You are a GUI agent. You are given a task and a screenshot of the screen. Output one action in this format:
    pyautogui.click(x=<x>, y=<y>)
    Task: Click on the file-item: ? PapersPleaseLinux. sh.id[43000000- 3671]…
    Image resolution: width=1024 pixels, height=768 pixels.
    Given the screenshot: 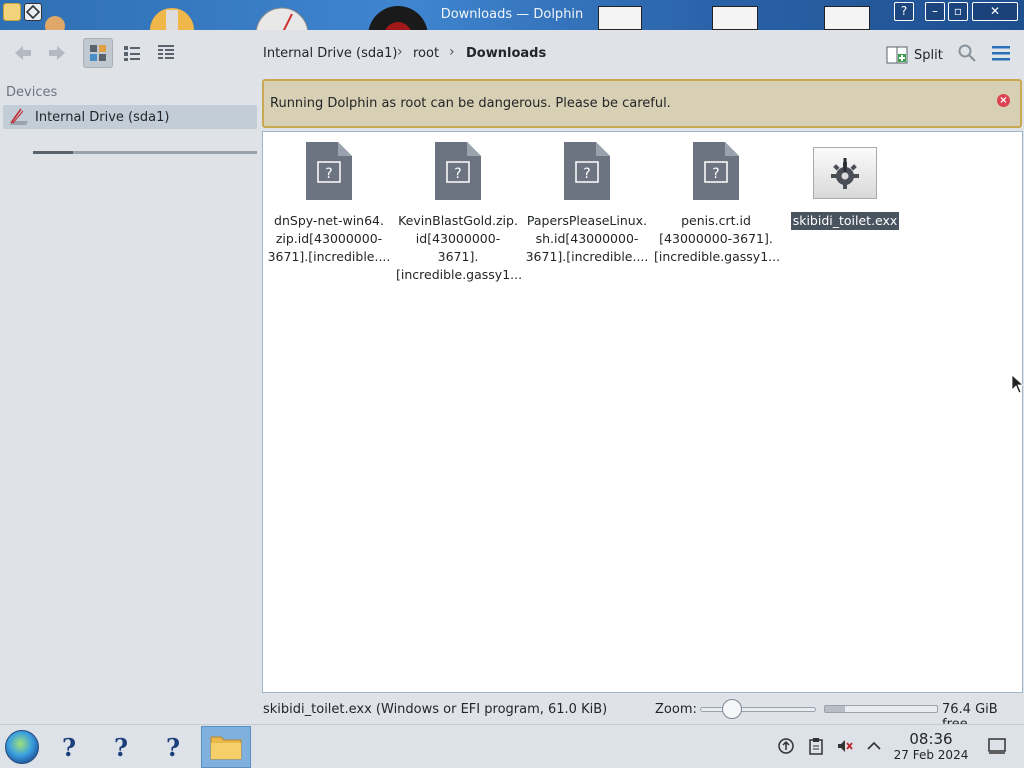 What is the action you would take?
    pyautogui.click(x=587, y=204)
    